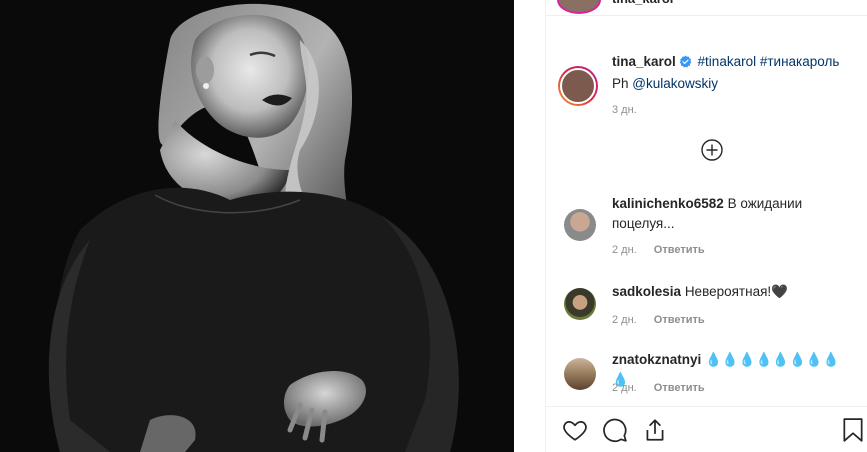 The image size is (867, 452). Describe the element at coordinates (800, 61) in the screenshot. I see `hashtag-link: #тинакароль` at that location.